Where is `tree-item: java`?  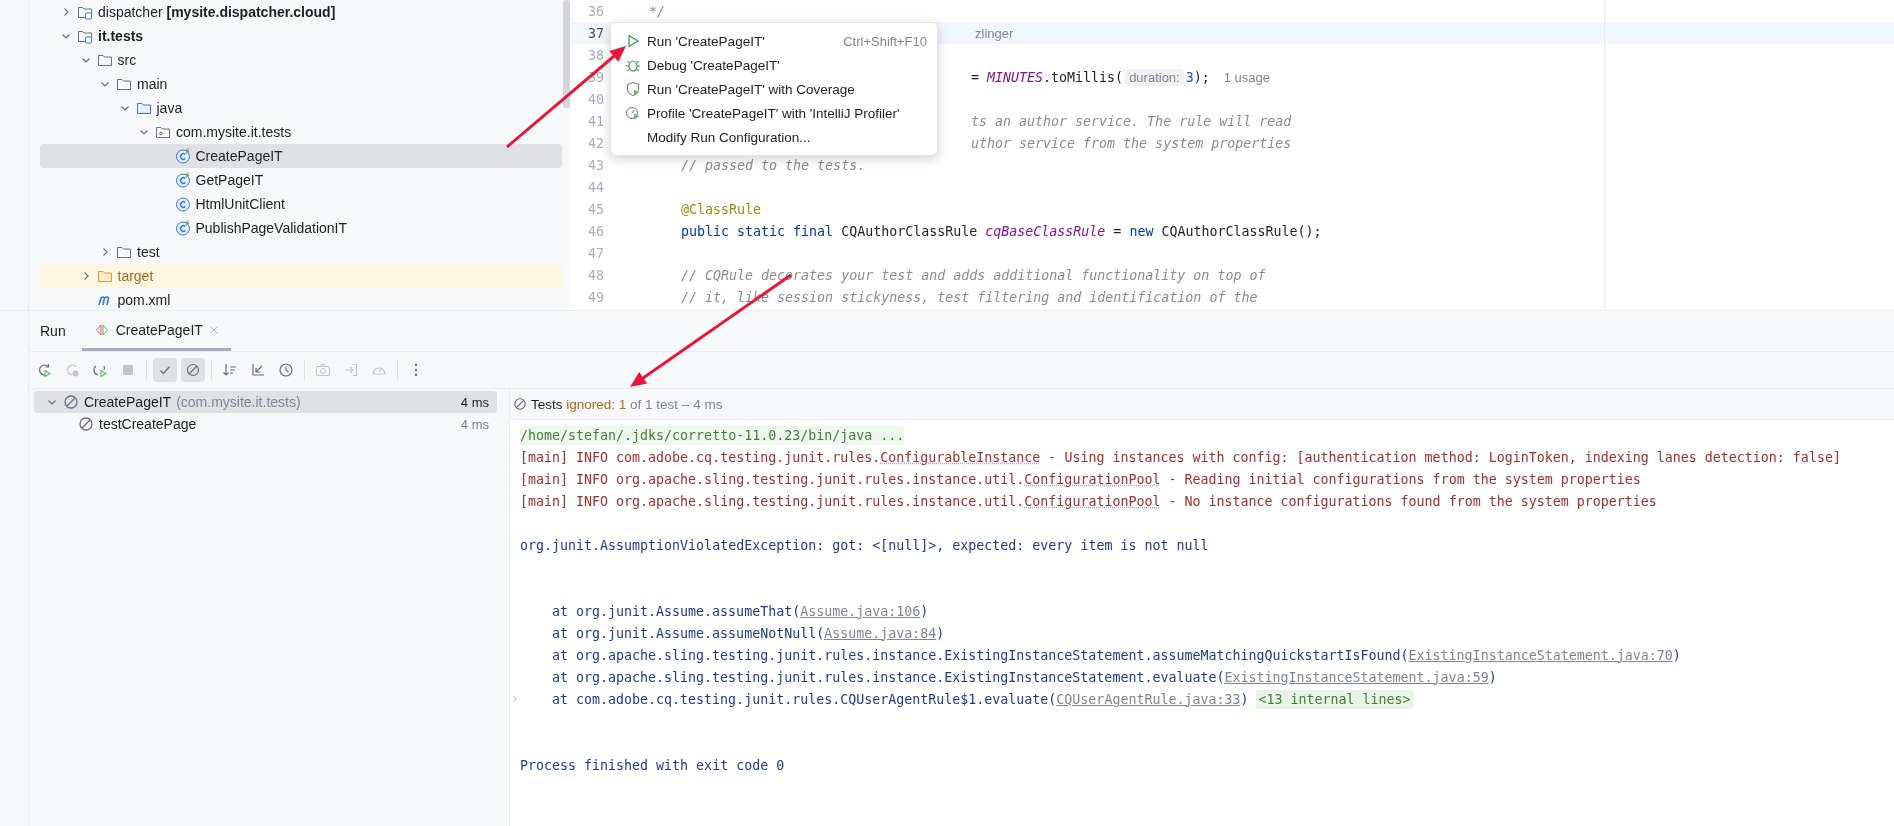
tree-item: java is located at coordinates (301, 108).